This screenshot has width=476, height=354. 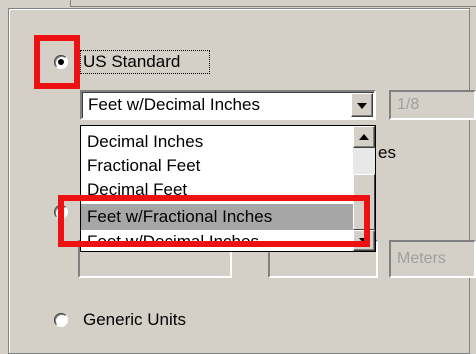 I want to click on metric-units-field: Meters, so click(x=432, y=259).